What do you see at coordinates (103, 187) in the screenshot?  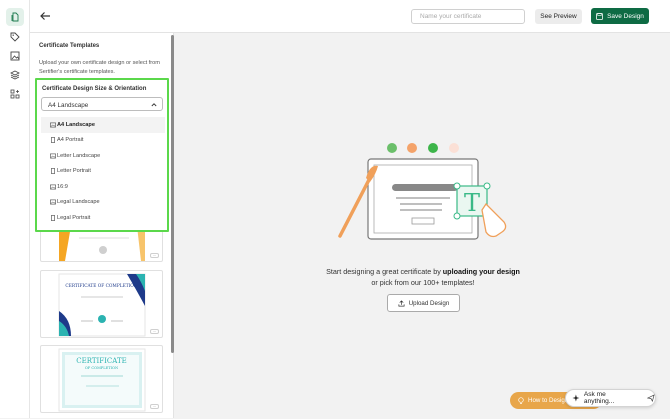 I see `option-16-9: 16:9` at bounding box center [103, 187].